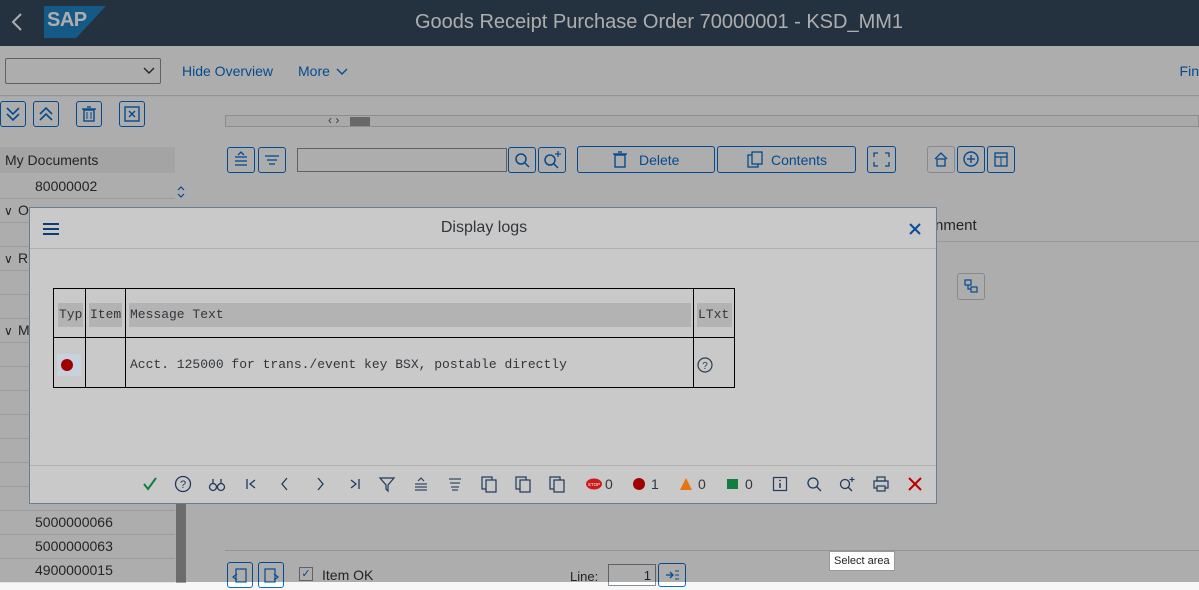 The height and width of the screenshot is (590, 1199). What do you see at coordinates (655, 484) in the screenshot?
I see `error-count: 1` at bounding box center [655, 484].